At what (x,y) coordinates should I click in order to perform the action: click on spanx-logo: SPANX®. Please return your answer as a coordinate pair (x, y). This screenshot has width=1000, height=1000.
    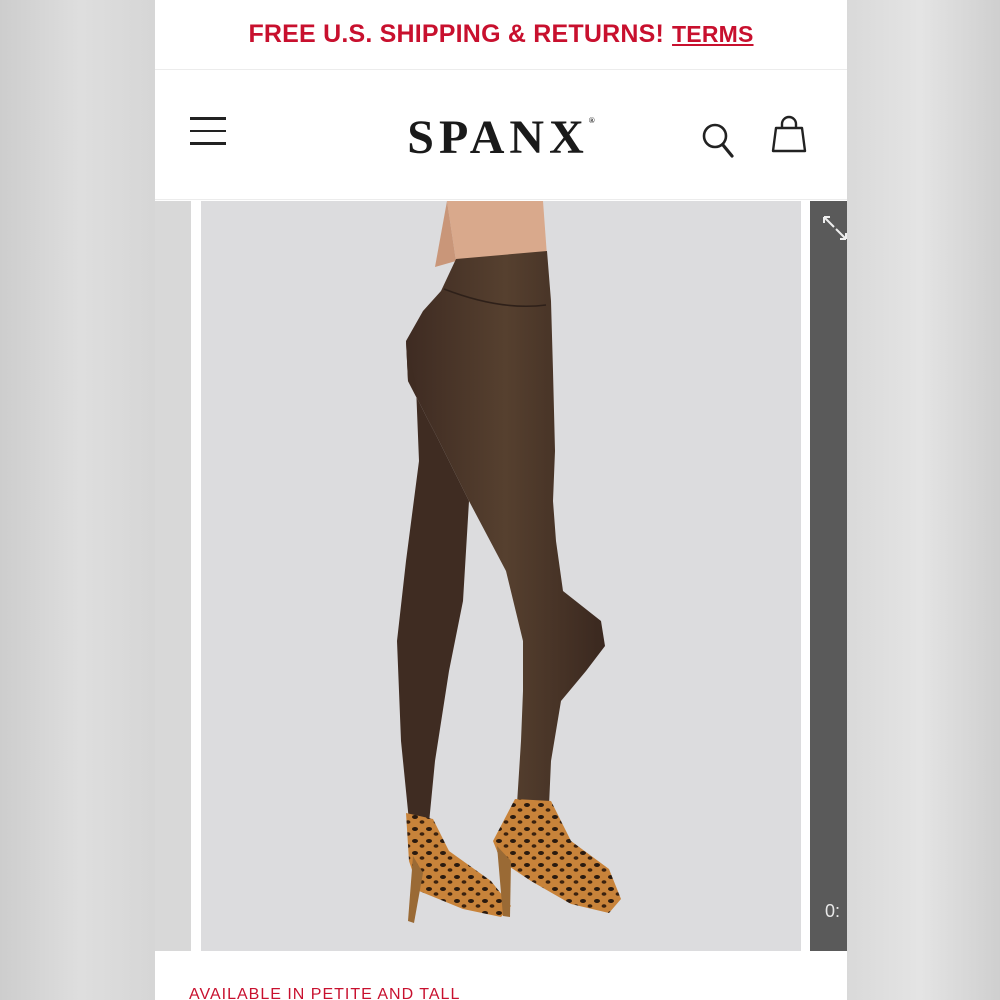
    Looking at the image, I should click on (501, 137).